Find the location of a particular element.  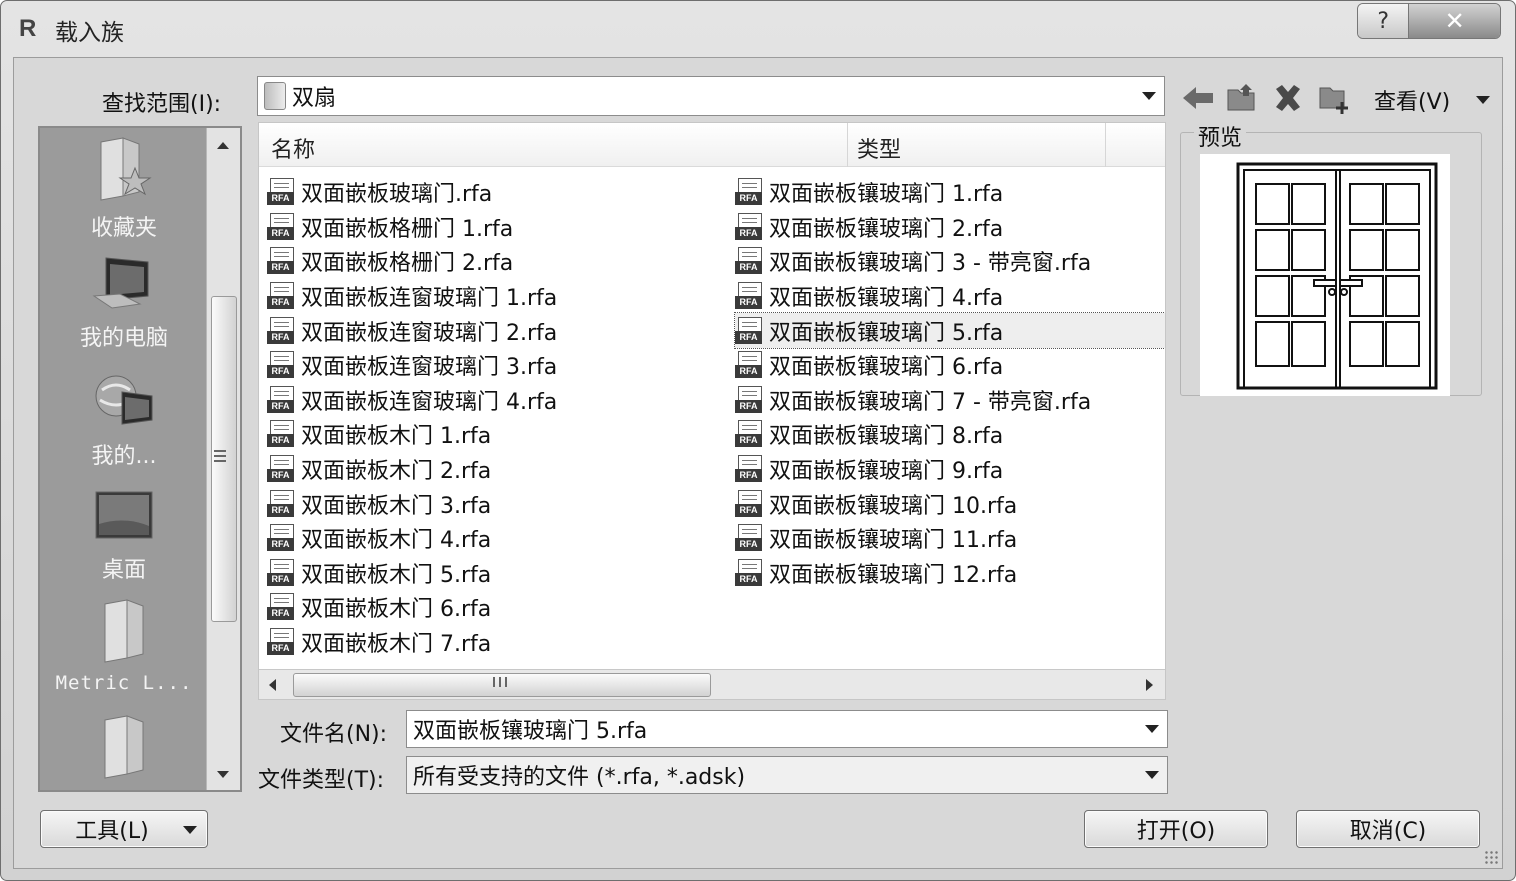

file-item: RFA 双面嵌板木门 3.rfa is located at coordinates (487, 503).